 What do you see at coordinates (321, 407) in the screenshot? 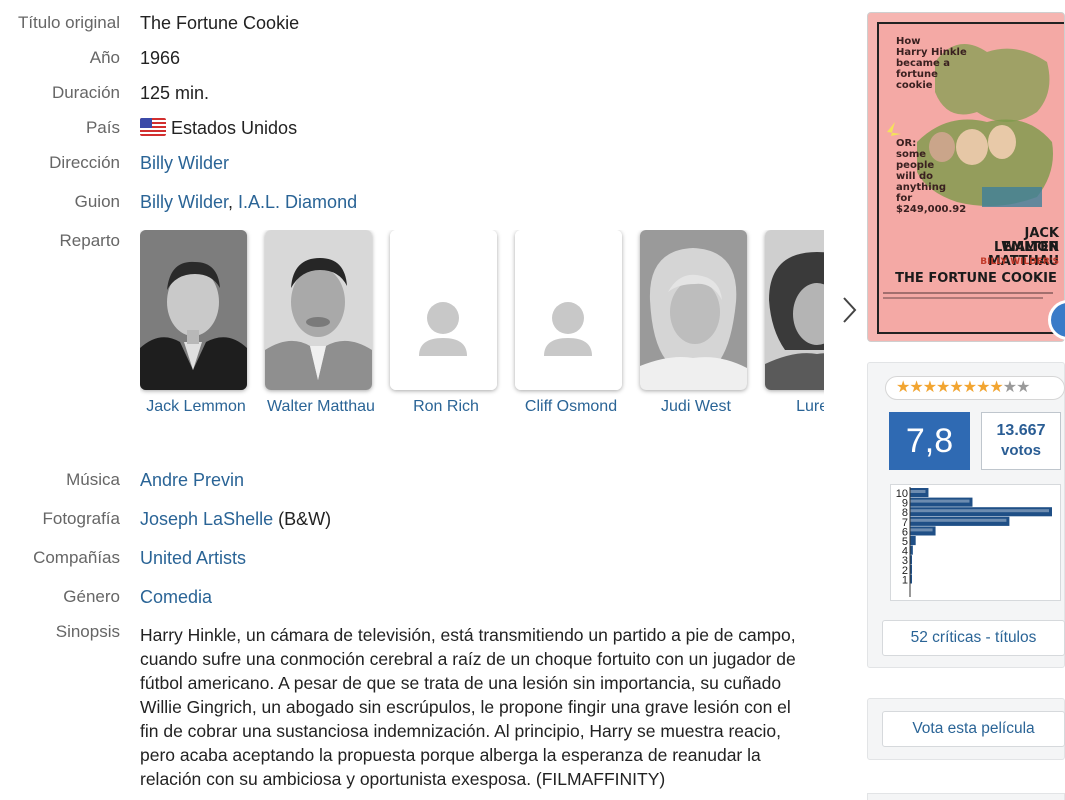
I see `cast-name: Walter Matthau` at bounding box center [321, 407].